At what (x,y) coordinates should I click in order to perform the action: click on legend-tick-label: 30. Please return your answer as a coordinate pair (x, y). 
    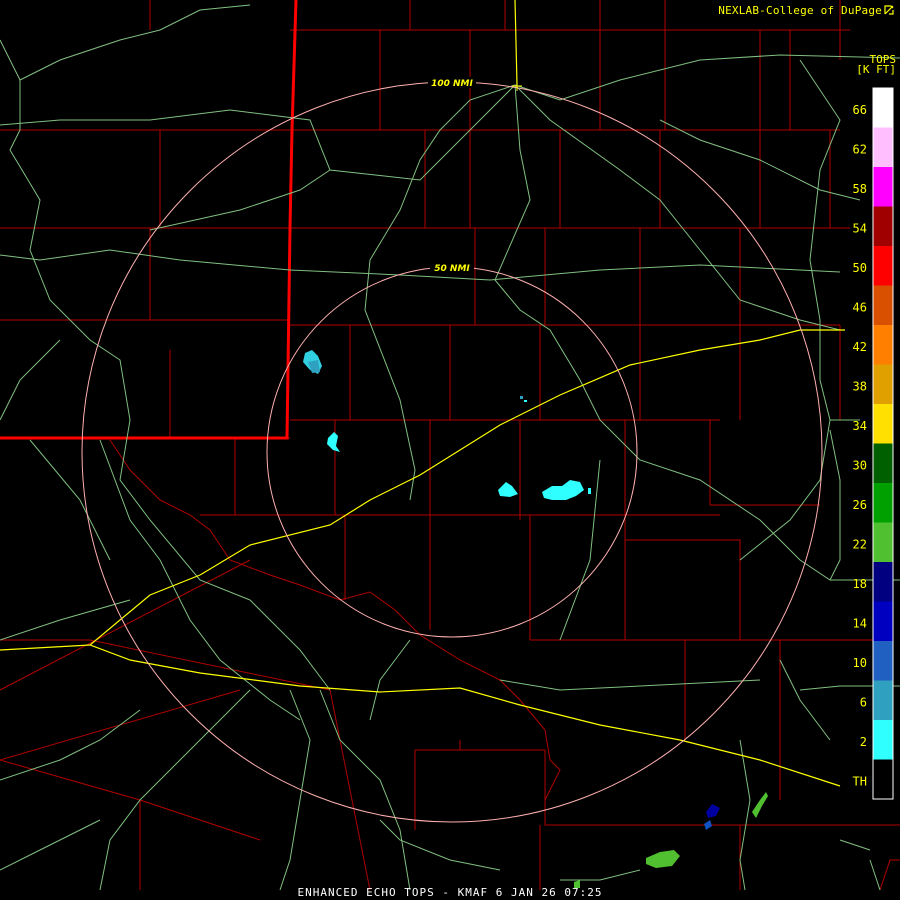
    Looking at the image, I should click on (860, 466).